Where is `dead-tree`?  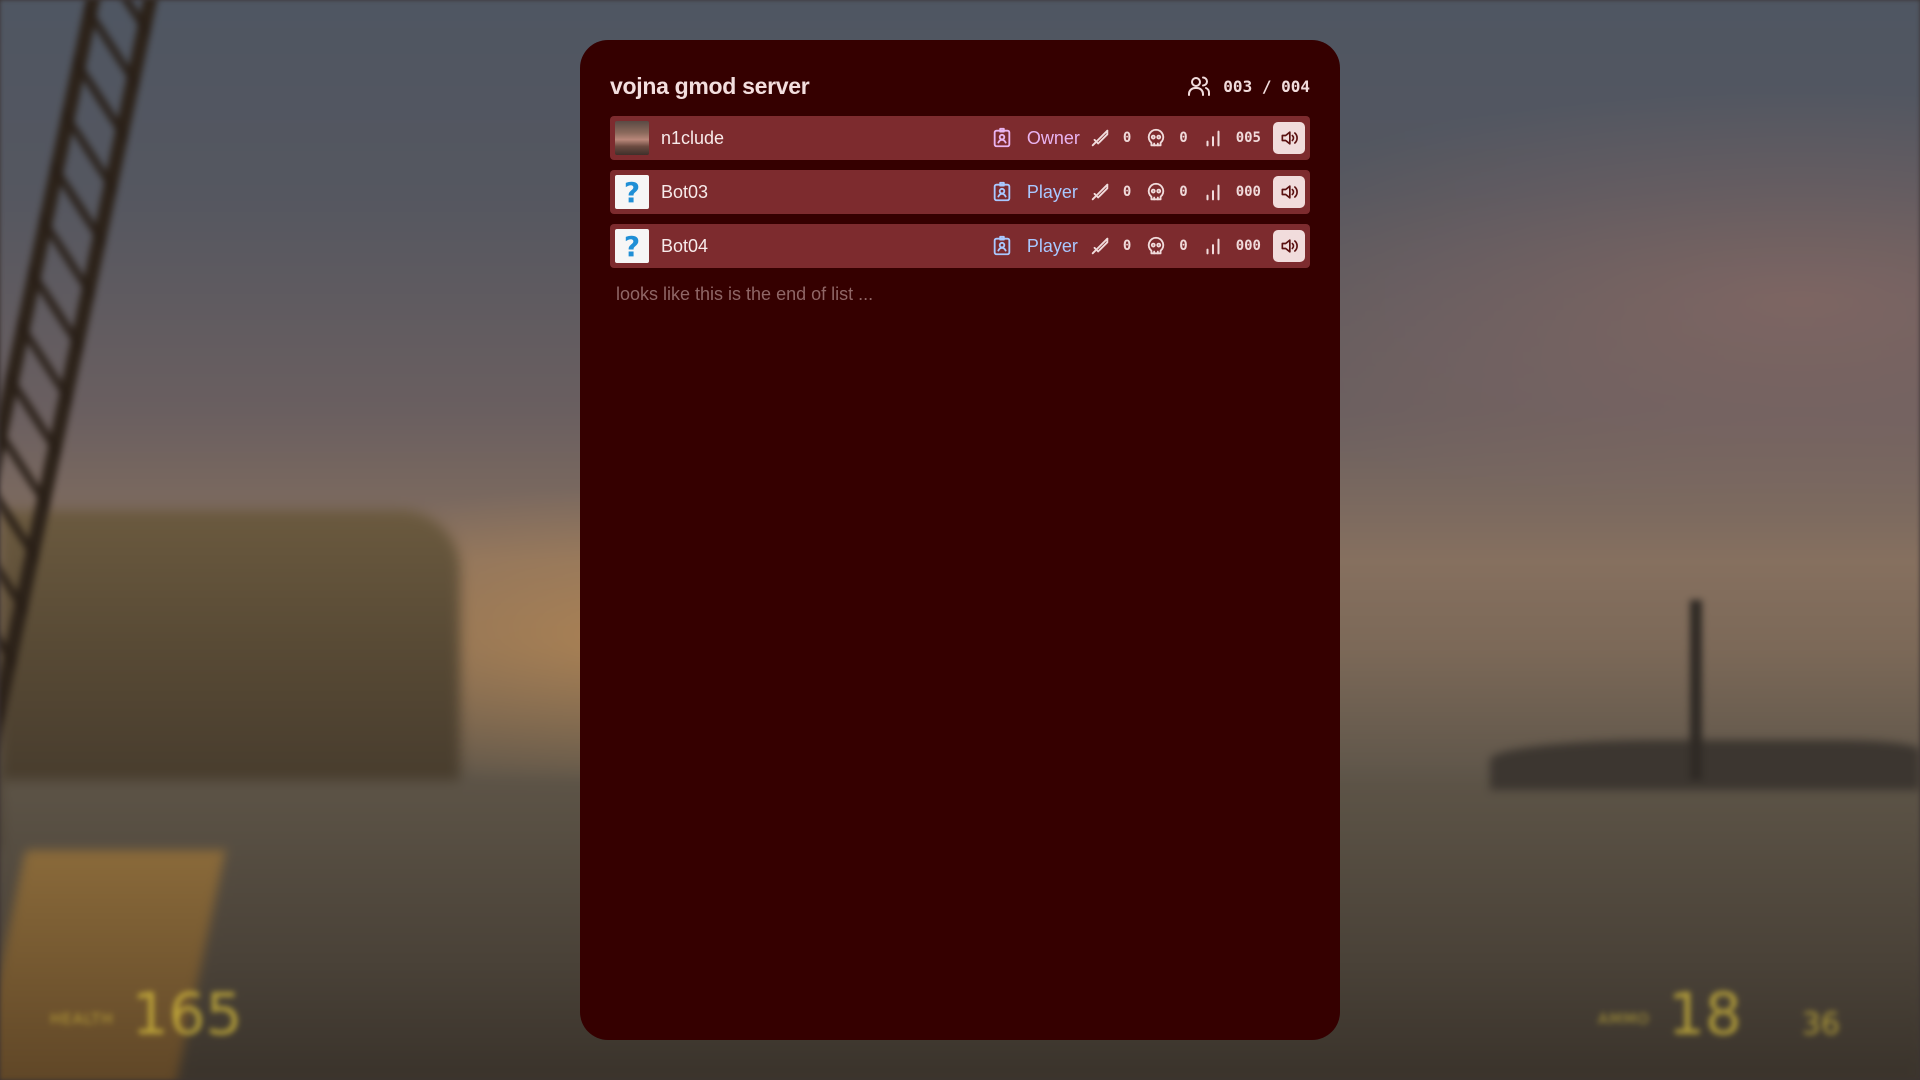
dead-tree is located at coordinates (1696, 690).